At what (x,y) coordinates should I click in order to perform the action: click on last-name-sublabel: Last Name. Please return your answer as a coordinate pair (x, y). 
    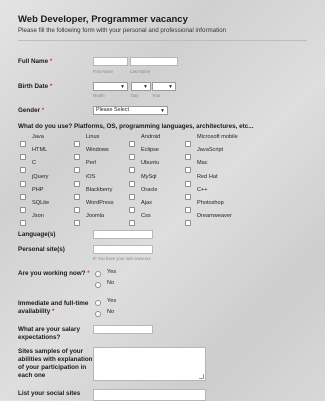
    Looking at the image, I should click on (140, 71).